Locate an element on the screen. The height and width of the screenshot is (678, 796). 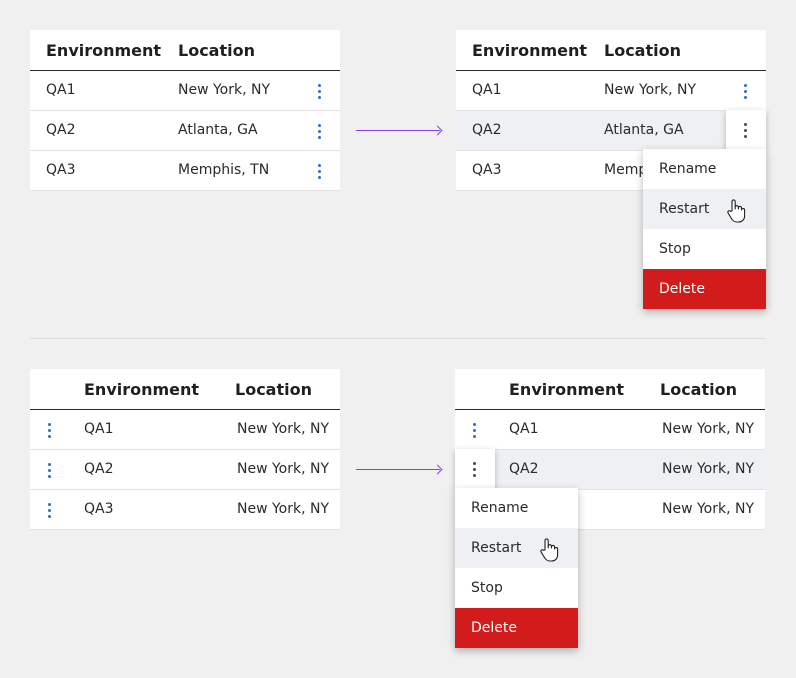
cell-location: Memphis, TN is located at coordinates (224, 170).